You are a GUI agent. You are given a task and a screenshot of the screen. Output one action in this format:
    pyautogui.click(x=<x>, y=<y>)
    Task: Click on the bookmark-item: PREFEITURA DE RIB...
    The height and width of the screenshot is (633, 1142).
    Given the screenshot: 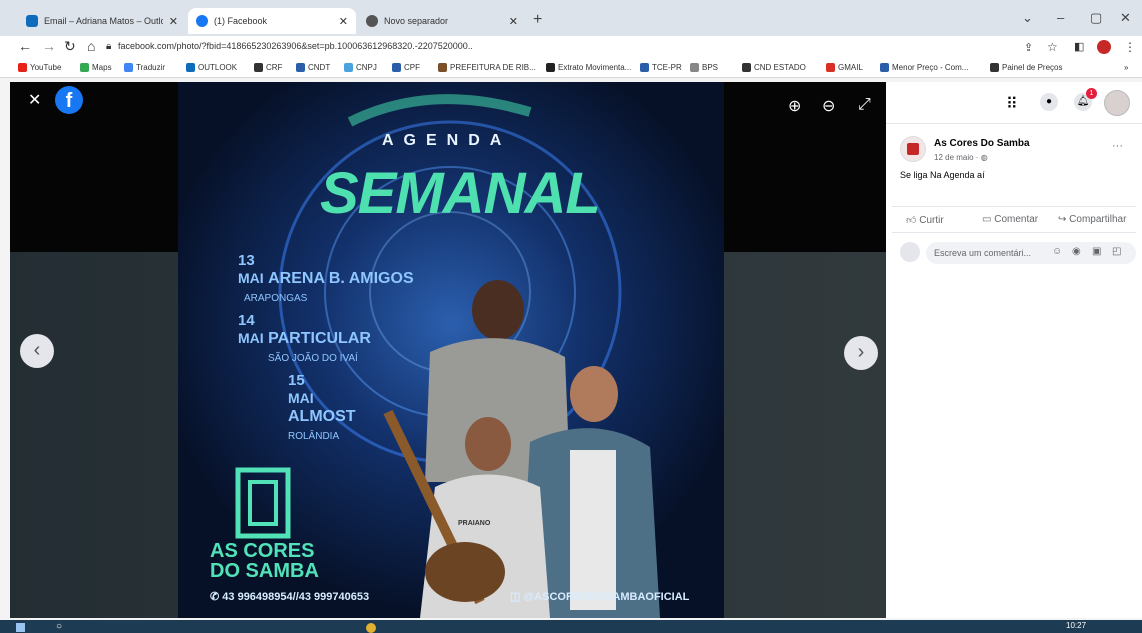 What is the action you would take?
    pyautogui.click(x=487, y=67)
    